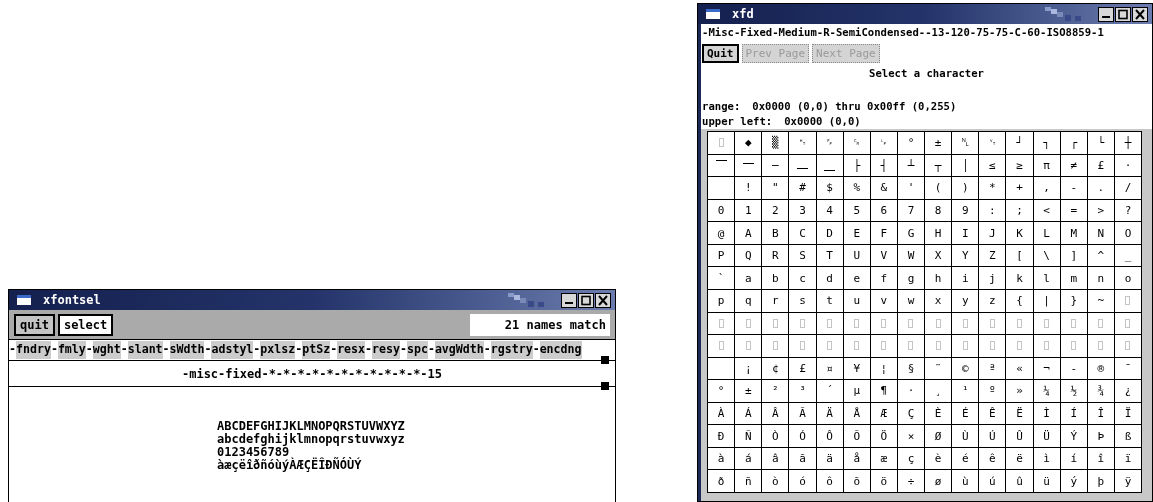 The height and width of the screenshot is (502, 1153). I want to click on character-cell: Ò, so click(775, 436).